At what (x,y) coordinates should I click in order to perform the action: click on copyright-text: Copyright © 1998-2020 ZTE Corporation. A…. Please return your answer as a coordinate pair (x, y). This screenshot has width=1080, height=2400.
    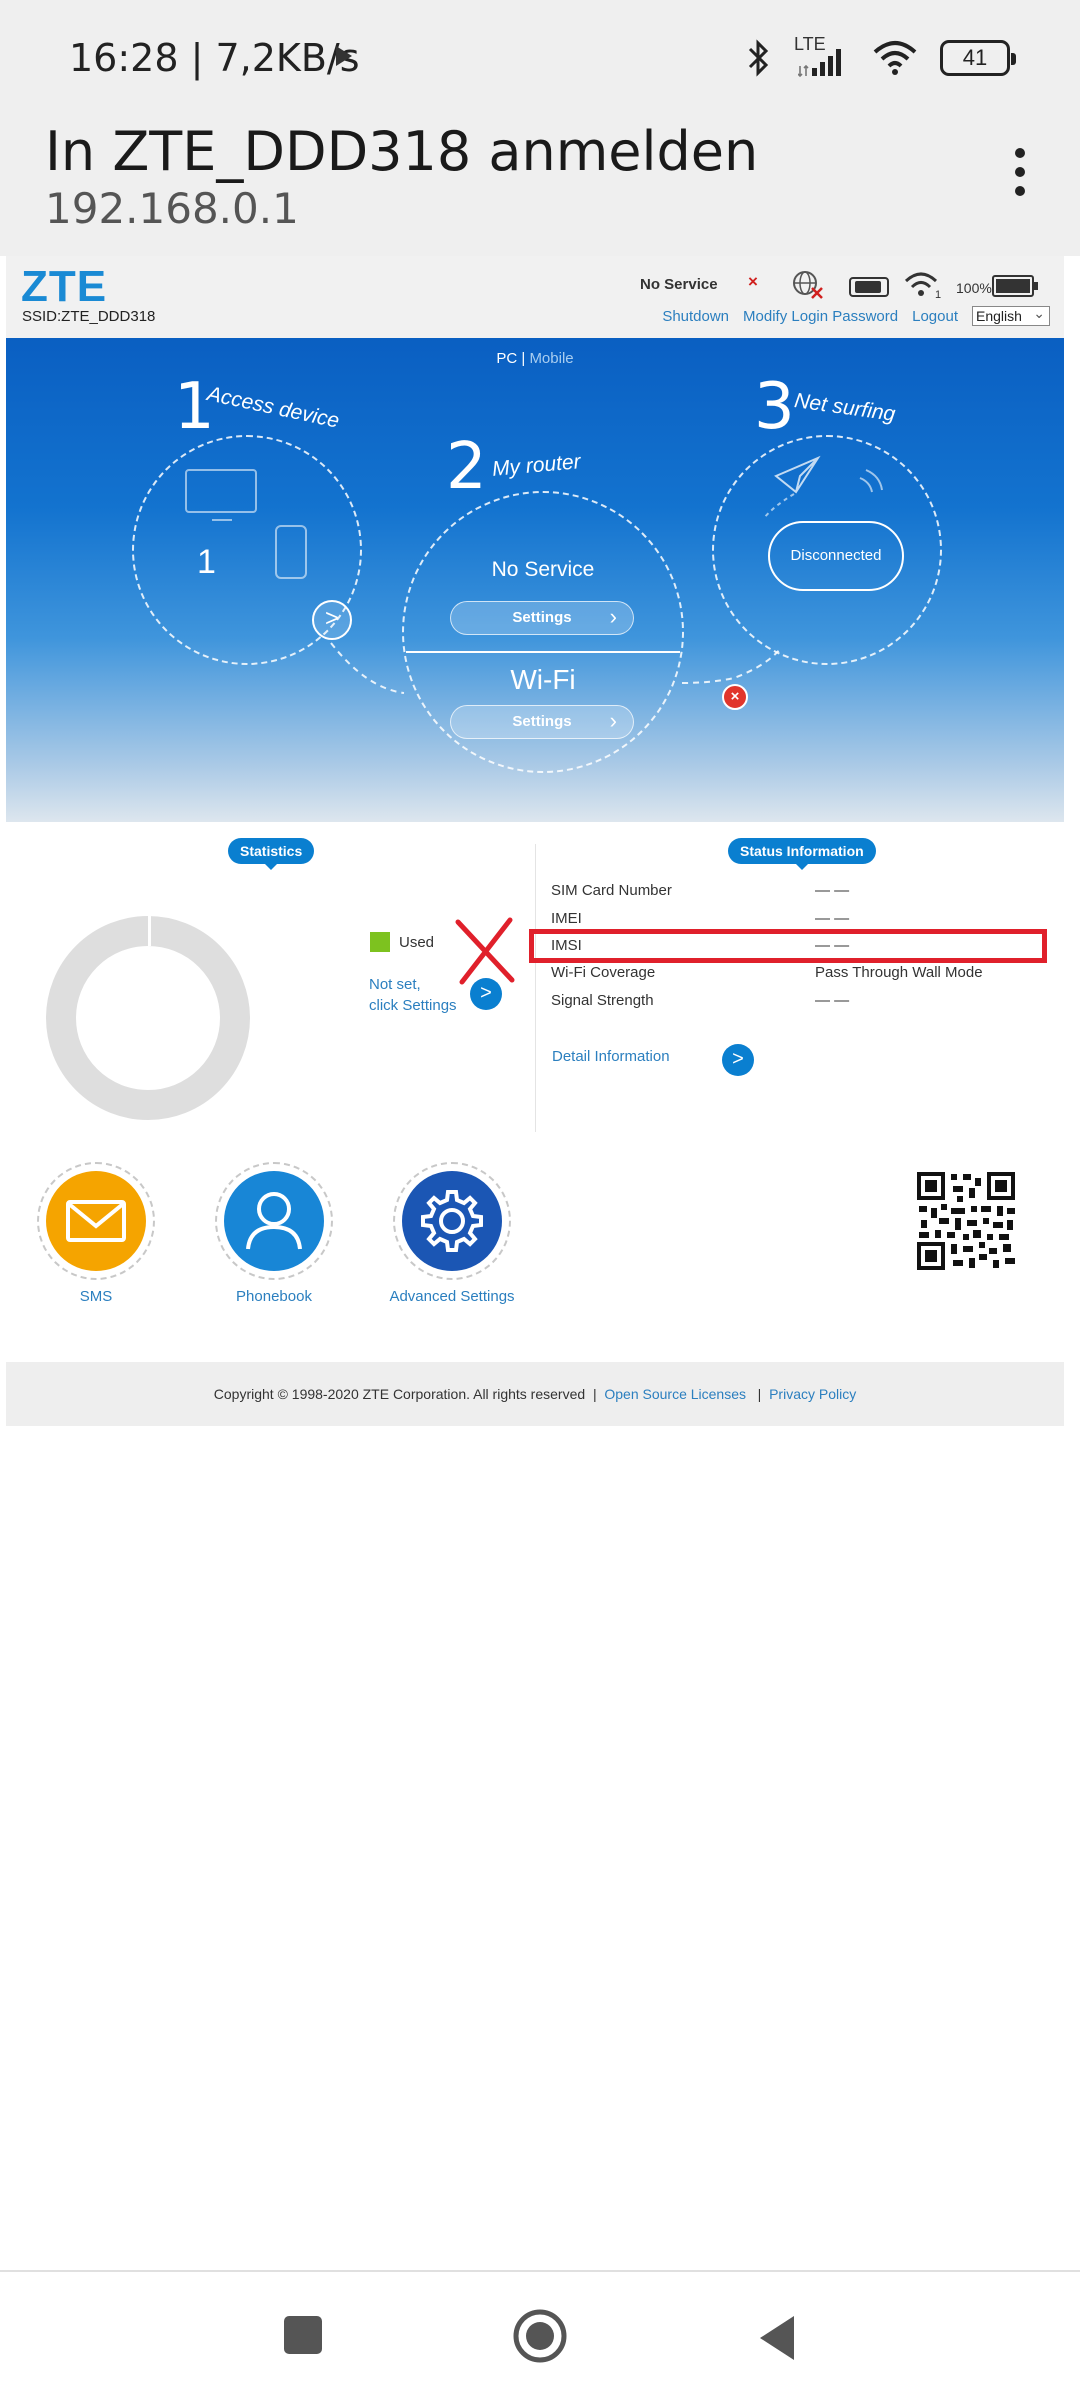
    Looking at the image, I should click on (399, 1394).